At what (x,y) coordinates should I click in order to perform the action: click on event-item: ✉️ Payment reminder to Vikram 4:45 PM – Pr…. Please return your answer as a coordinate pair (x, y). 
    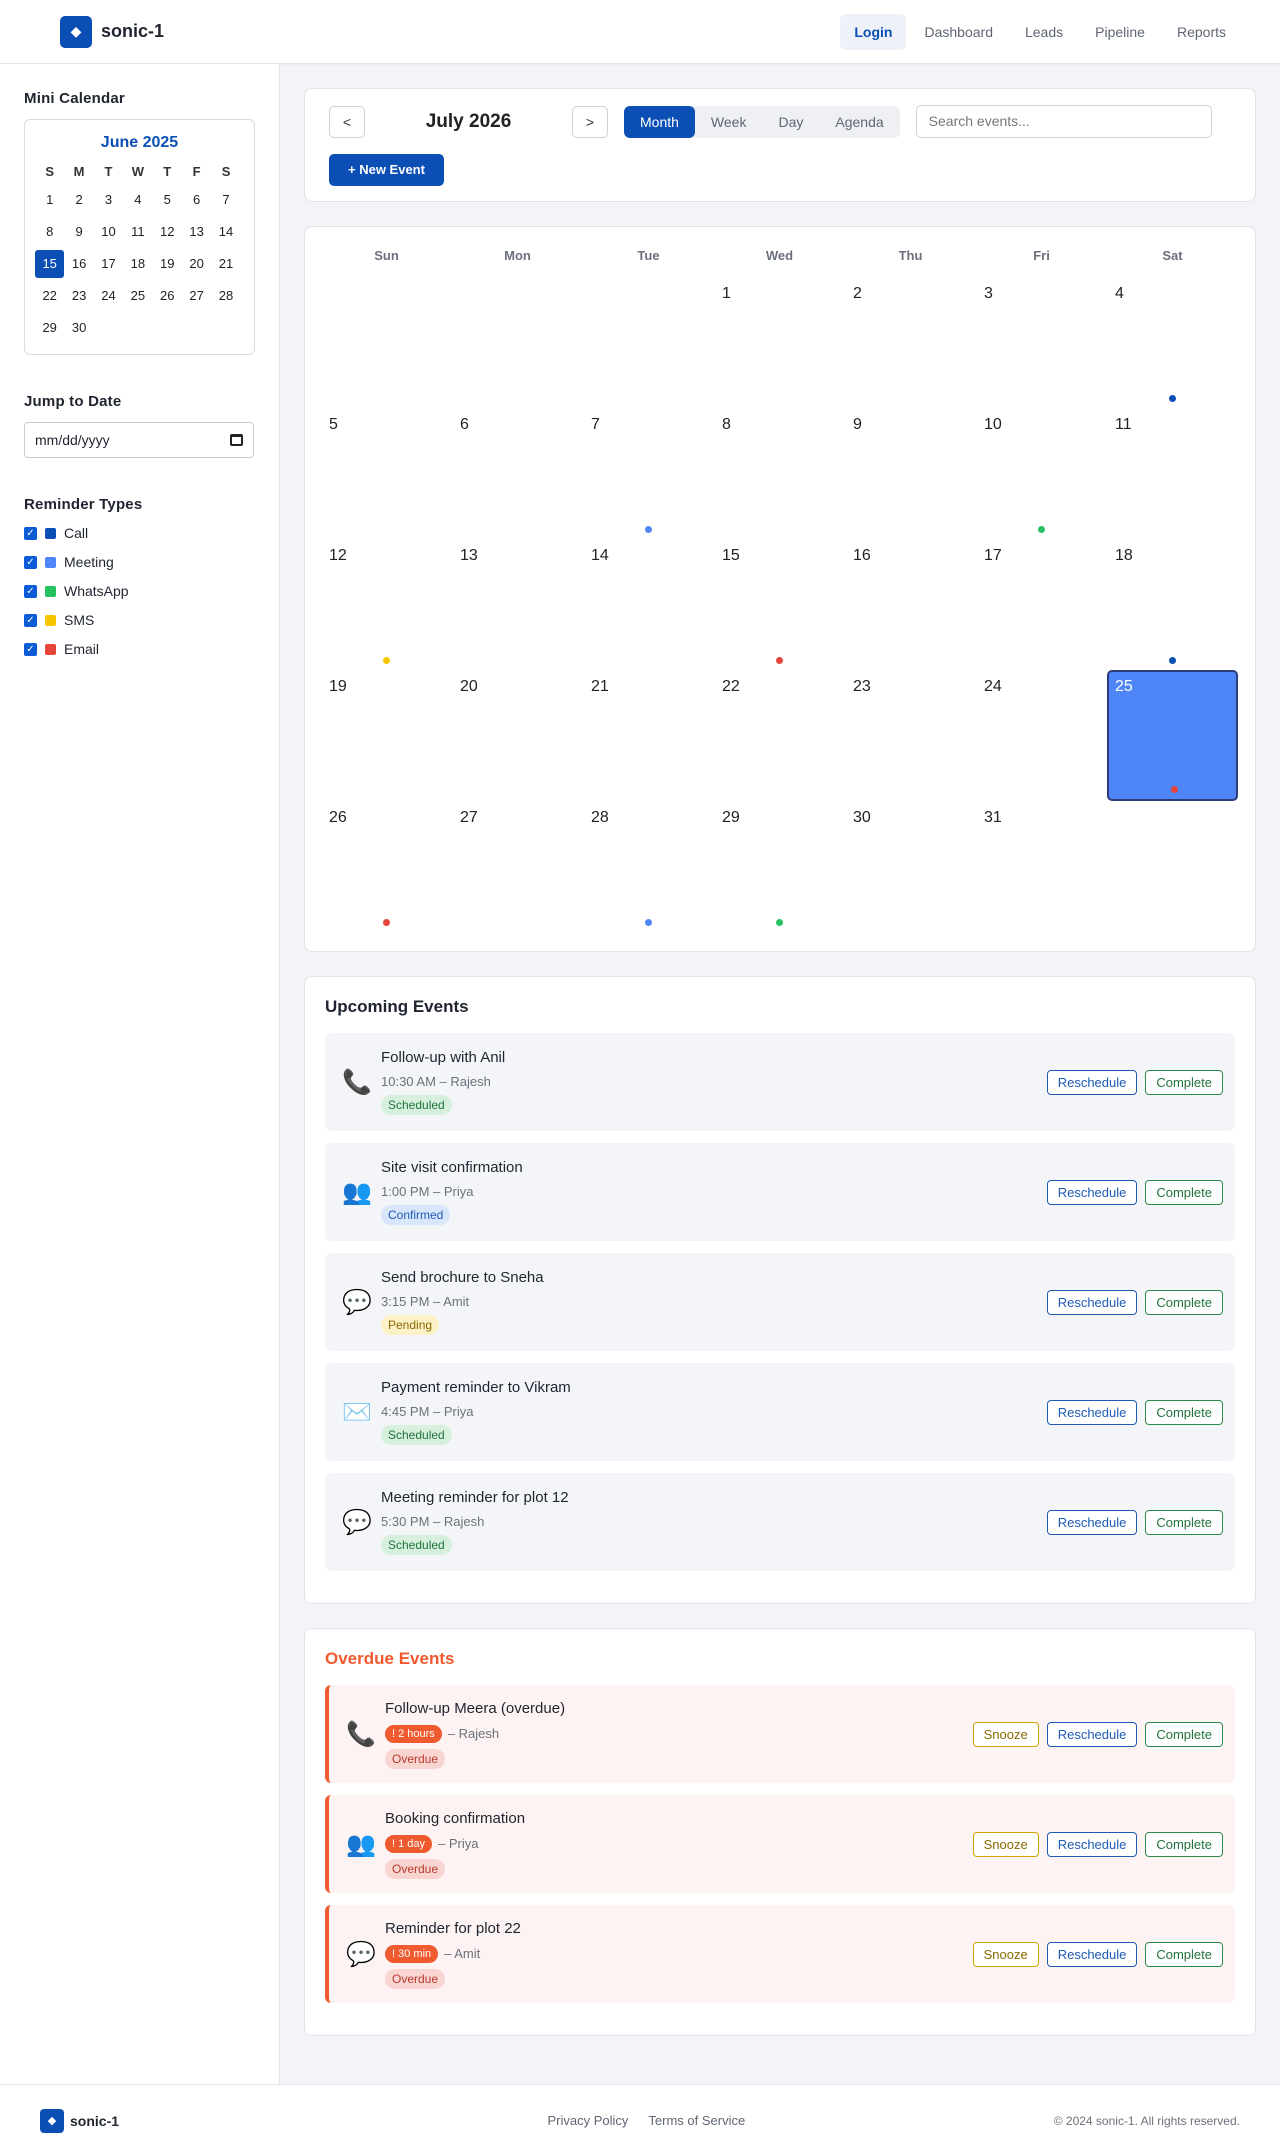
    Looking at the image, I should click on (780, 1412).